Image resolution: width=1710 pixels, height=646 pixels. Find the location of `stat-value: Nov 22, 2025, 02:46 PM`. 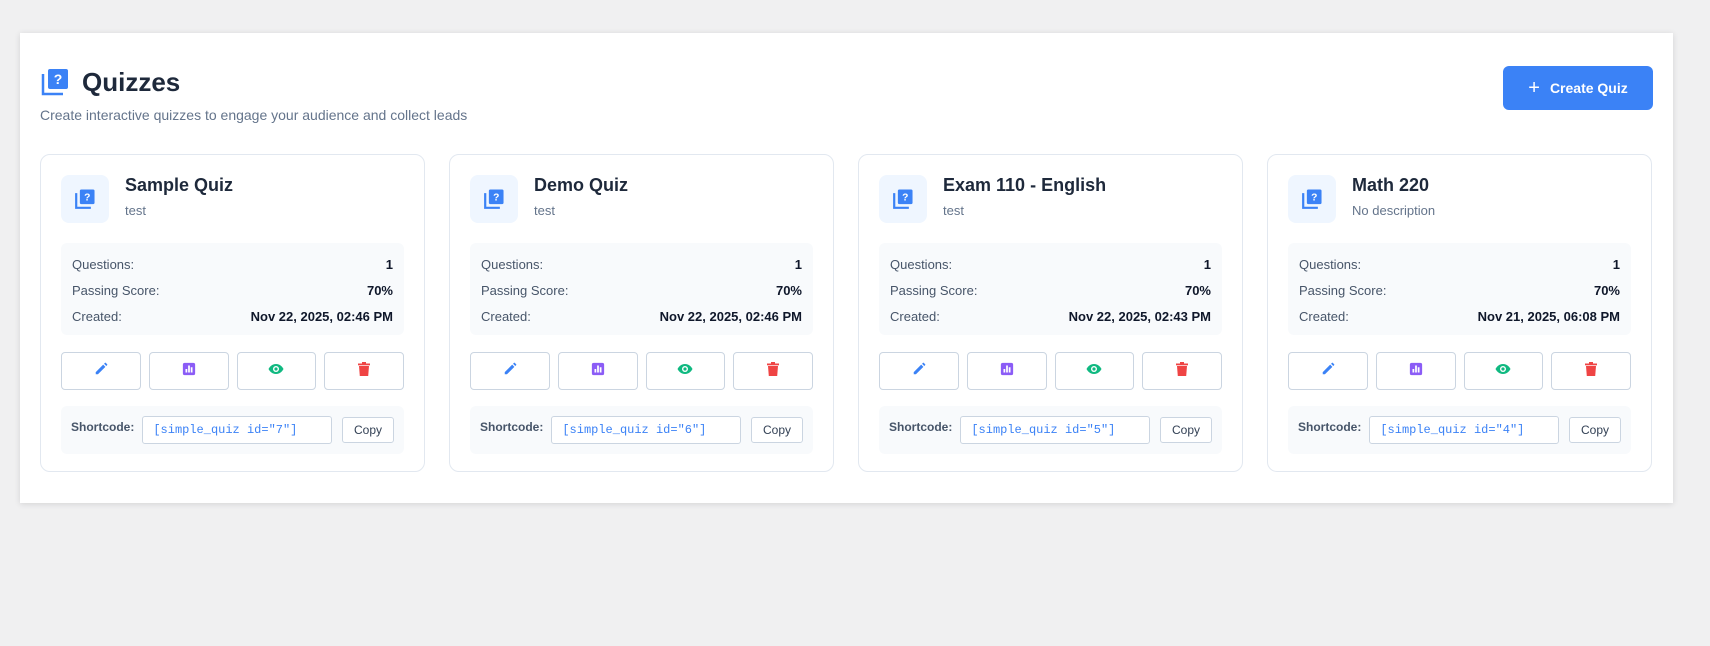

stat-value: Nov 22, 2025, 02:46 PM is located at coordinates (321, 316).